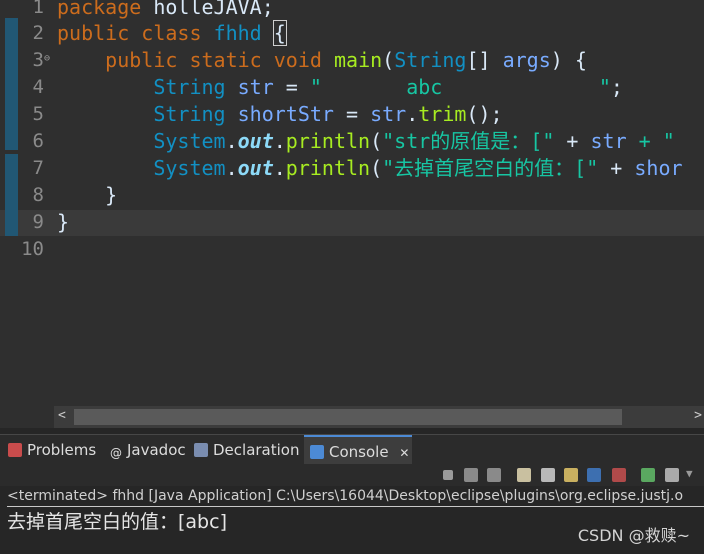  I want to click on keyword: static, so click(225, 60).